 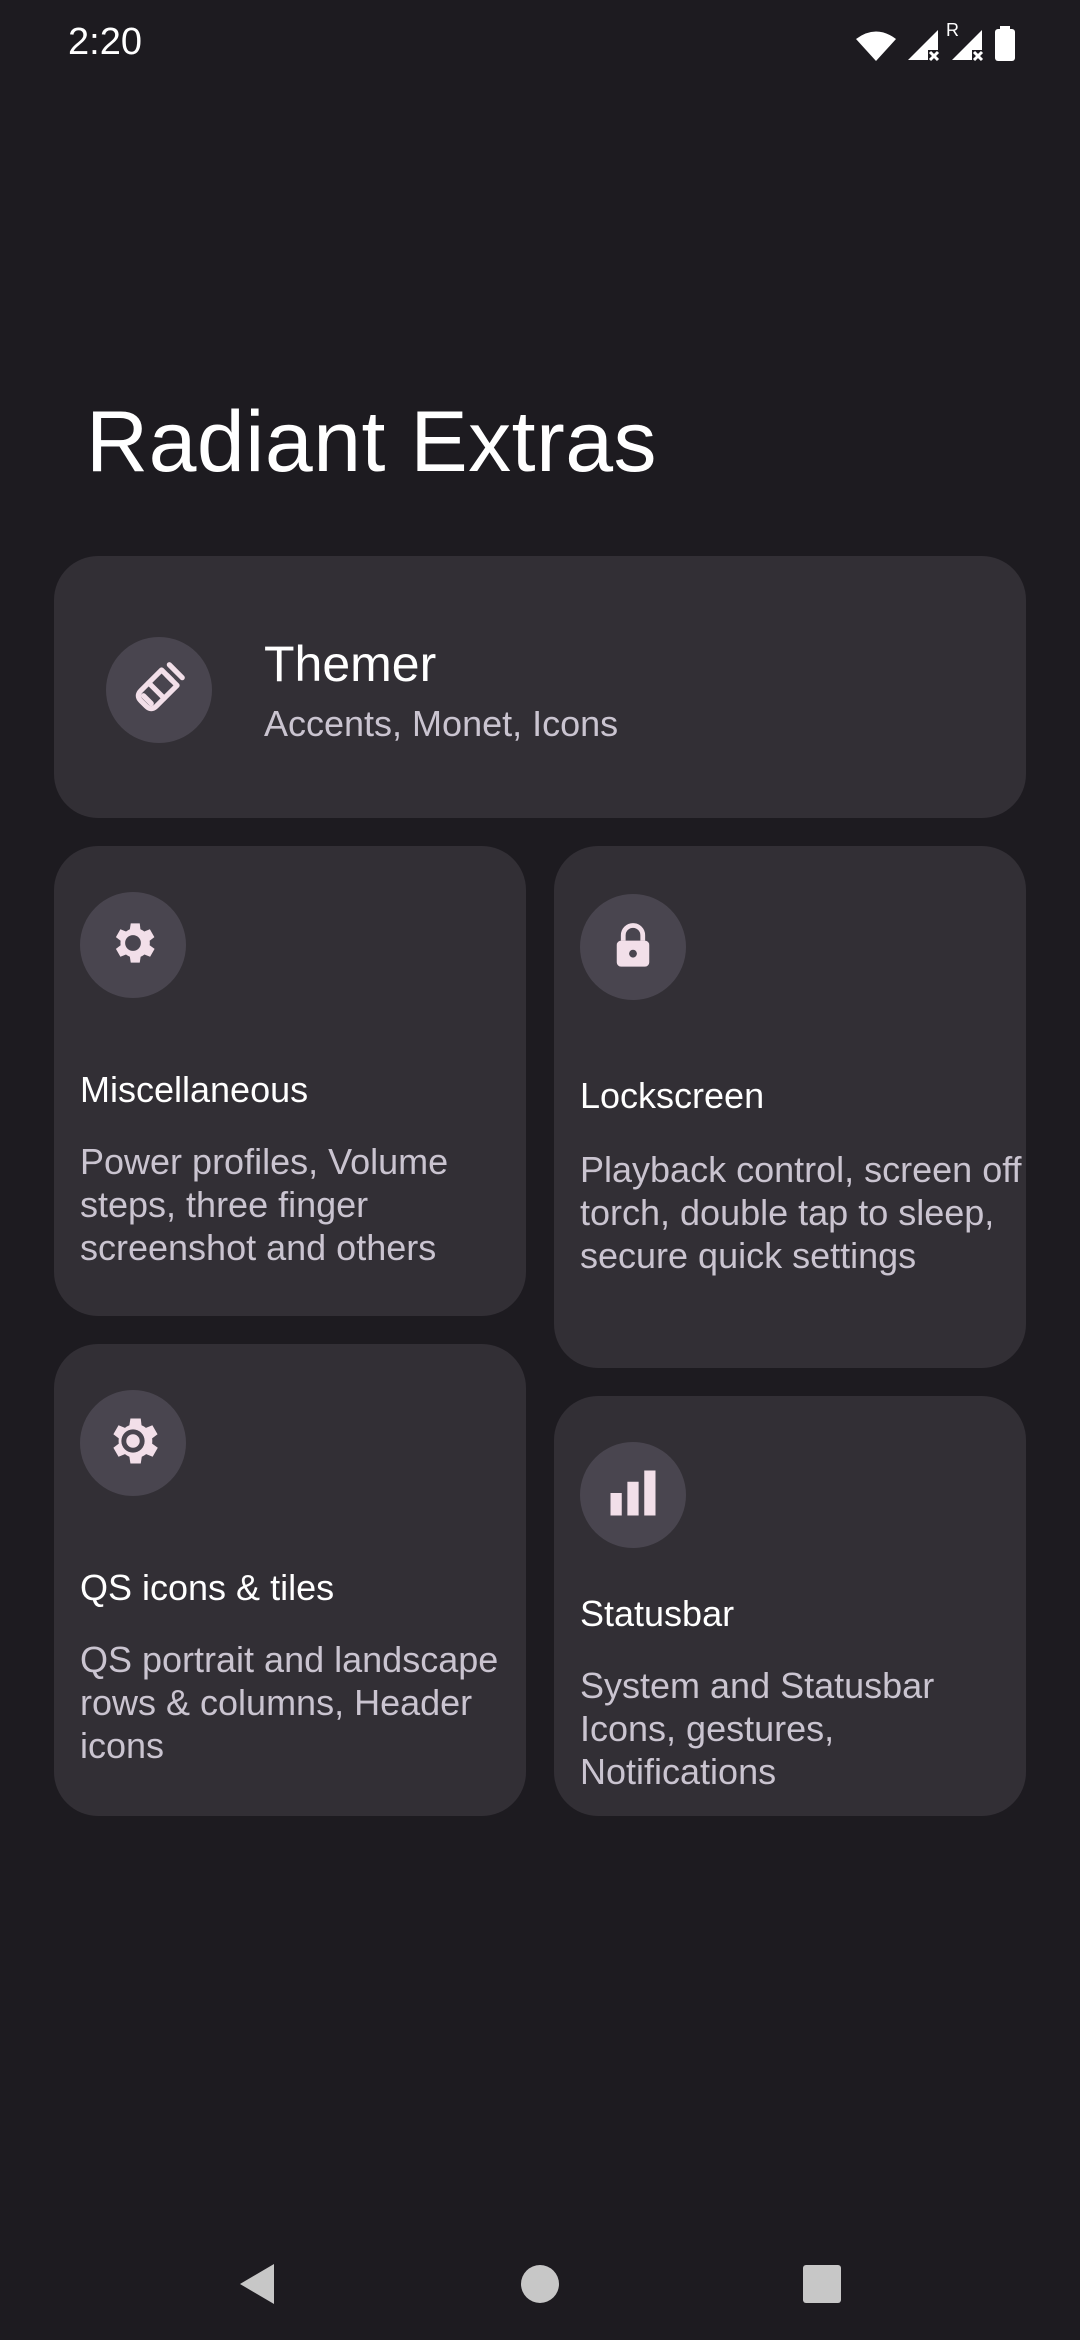 What do you see at coordinates (952, 30) in the screenshot?
I see `roaming-indicator: R` at bounding box center [952, 30].